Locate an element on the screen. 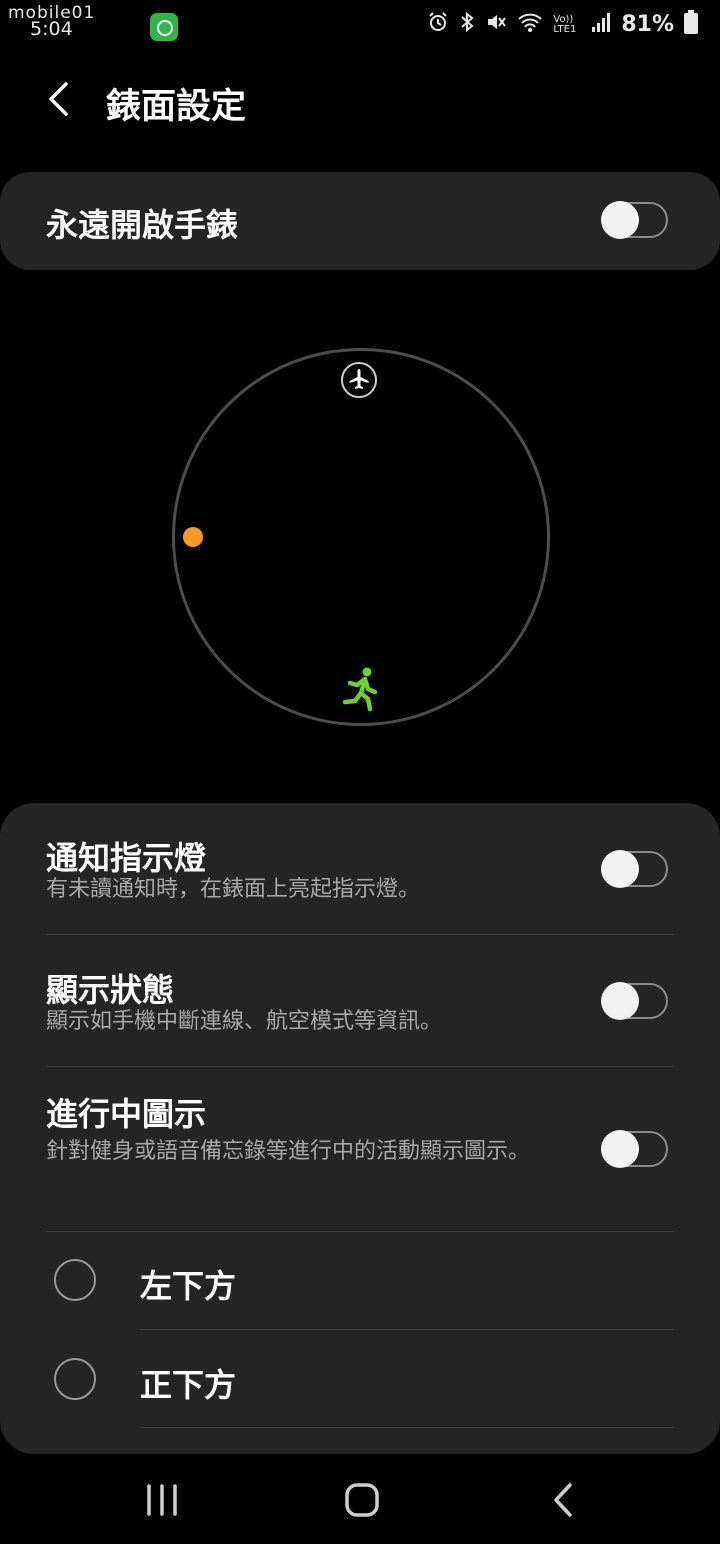 The image size is (720, 1544). page-title: 錶面設定 is located at coordinates (176, 107).